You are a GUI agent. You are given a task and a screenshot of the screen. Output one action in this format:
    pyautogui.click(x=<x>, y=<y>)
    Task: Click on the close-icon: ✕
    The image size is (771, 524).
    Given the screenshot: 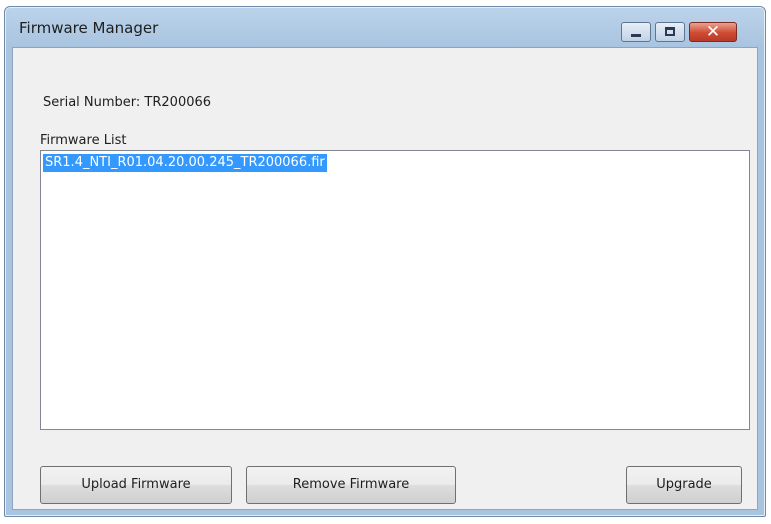 What is the action you would take?
    pyautogui.click(x=713, y=32)
    